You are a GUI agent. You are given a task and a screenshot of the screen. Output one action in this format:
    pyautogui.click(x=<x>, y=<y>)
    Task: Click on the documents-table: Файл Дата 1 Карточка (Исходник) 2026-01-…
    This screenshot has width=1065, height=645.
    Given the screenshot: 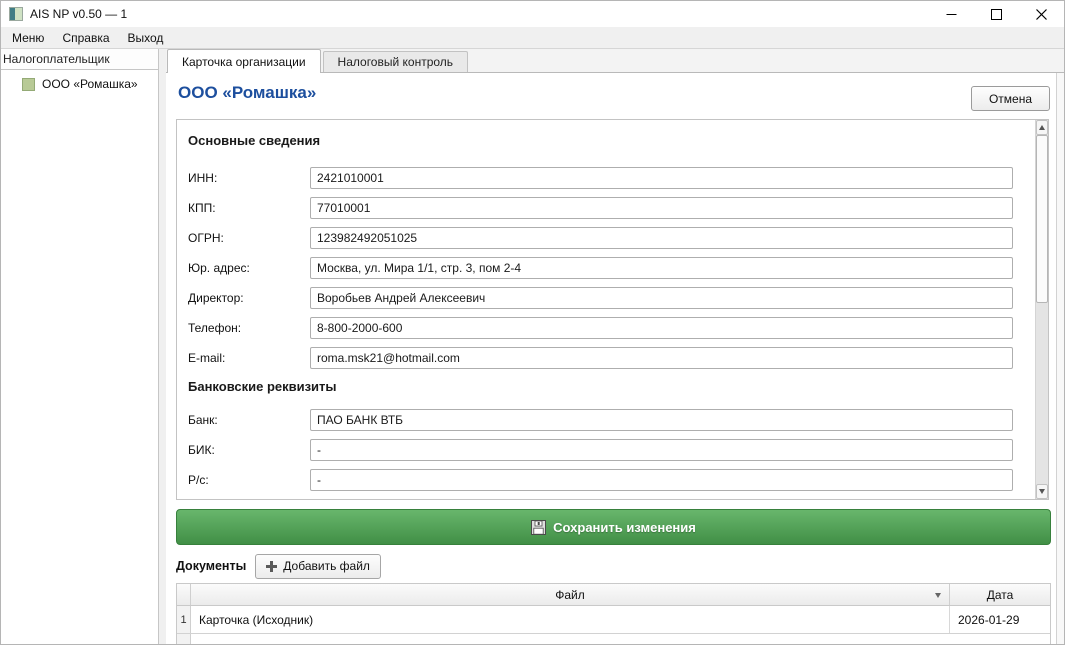 What is the action you would take?
    pyautogui.click(x=613, y=613)
    